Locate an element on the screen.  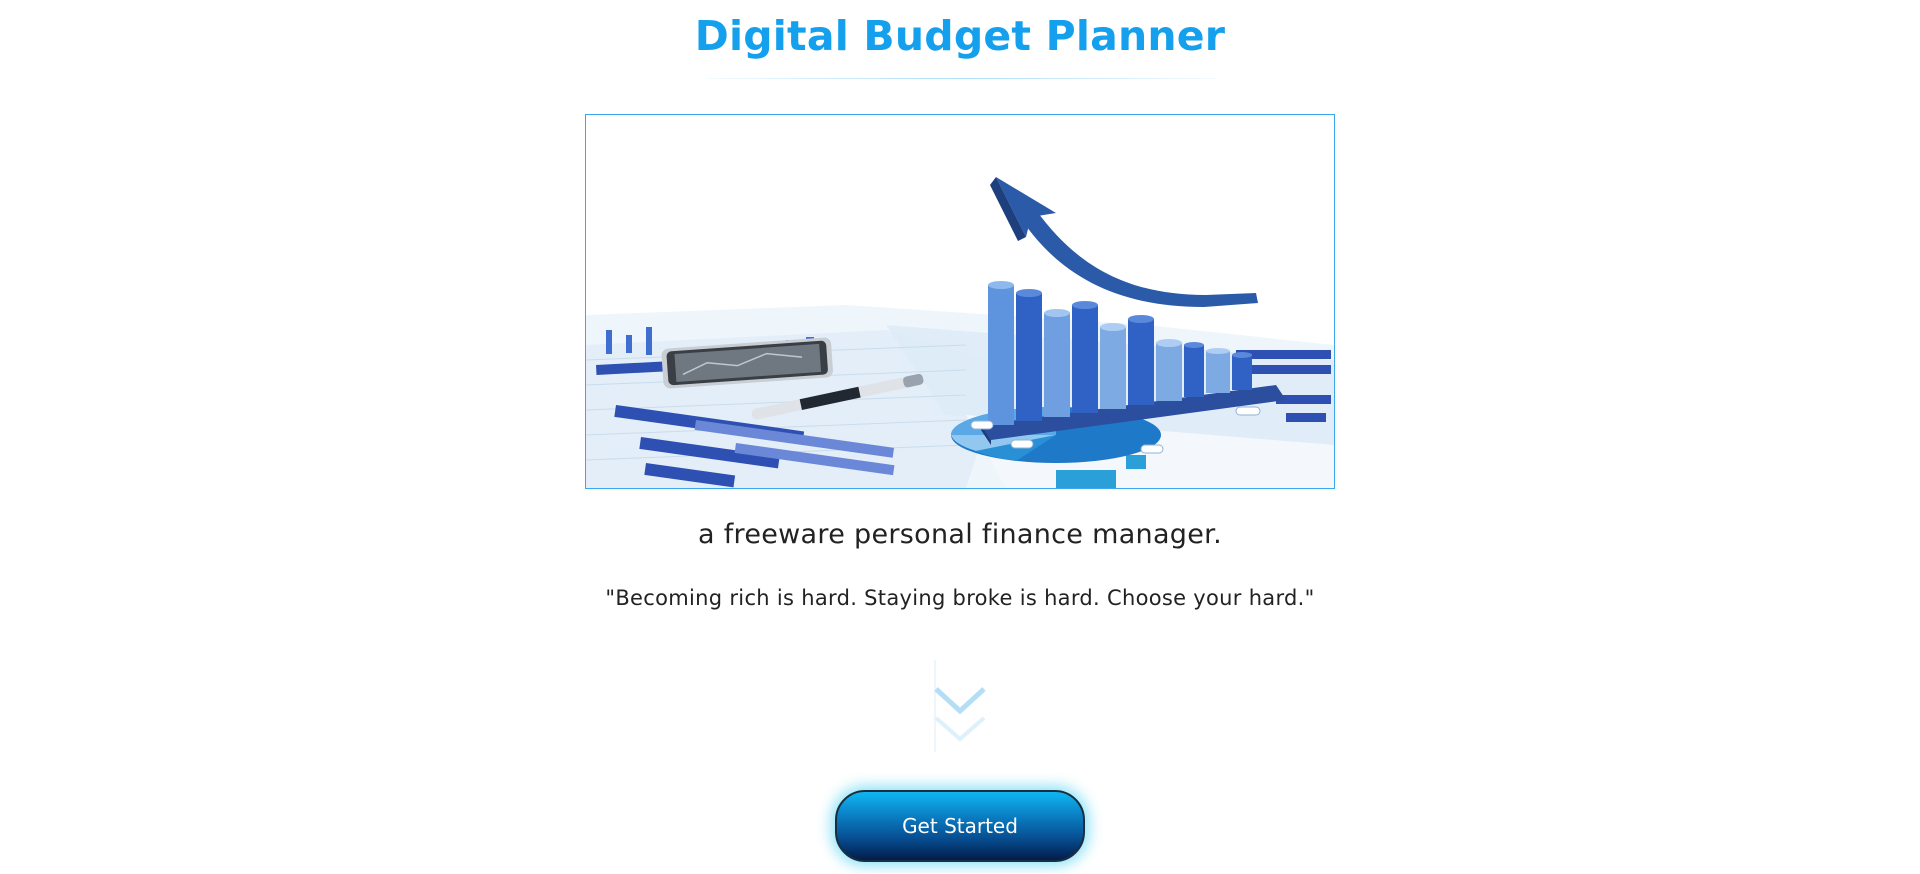
title-underline is located at coordinates (962, 78).